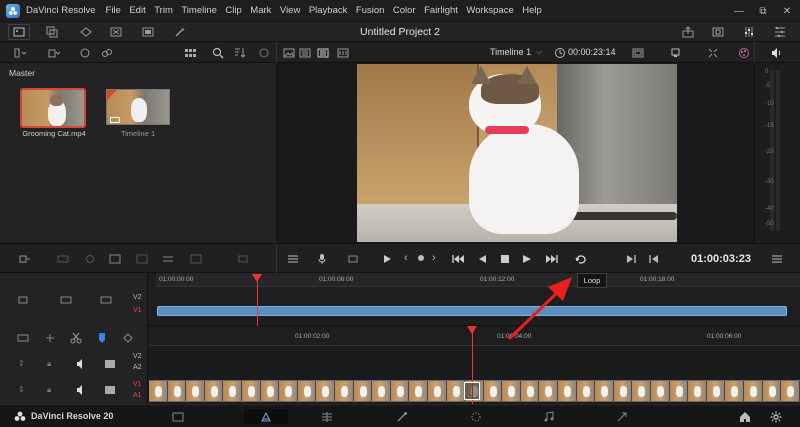 This screenshot has width=800, height=427. Describe the element at coordinates (244, 259) in the screenshot. I see `insert-menu-icon` at that location.